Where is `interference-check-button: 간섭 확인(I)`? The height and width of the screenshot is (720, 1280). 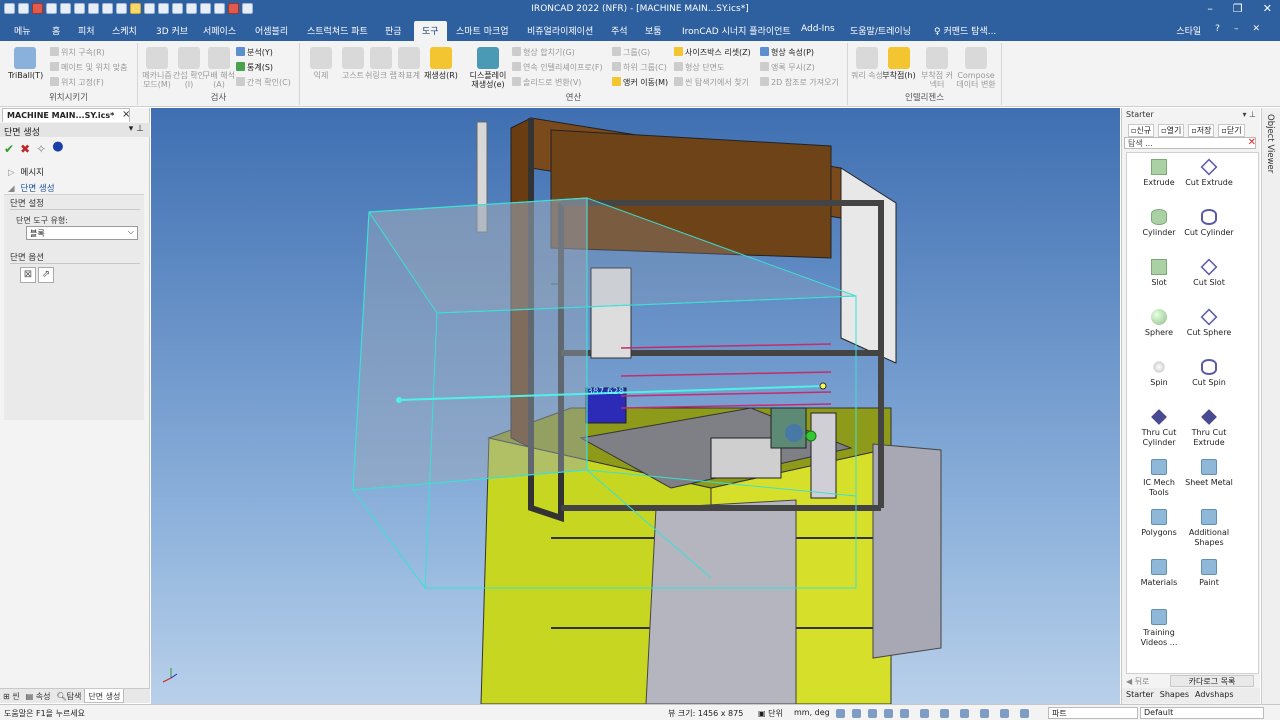
interference-check-button: 간섭 확인(I) is located at coordinates (189, 68).